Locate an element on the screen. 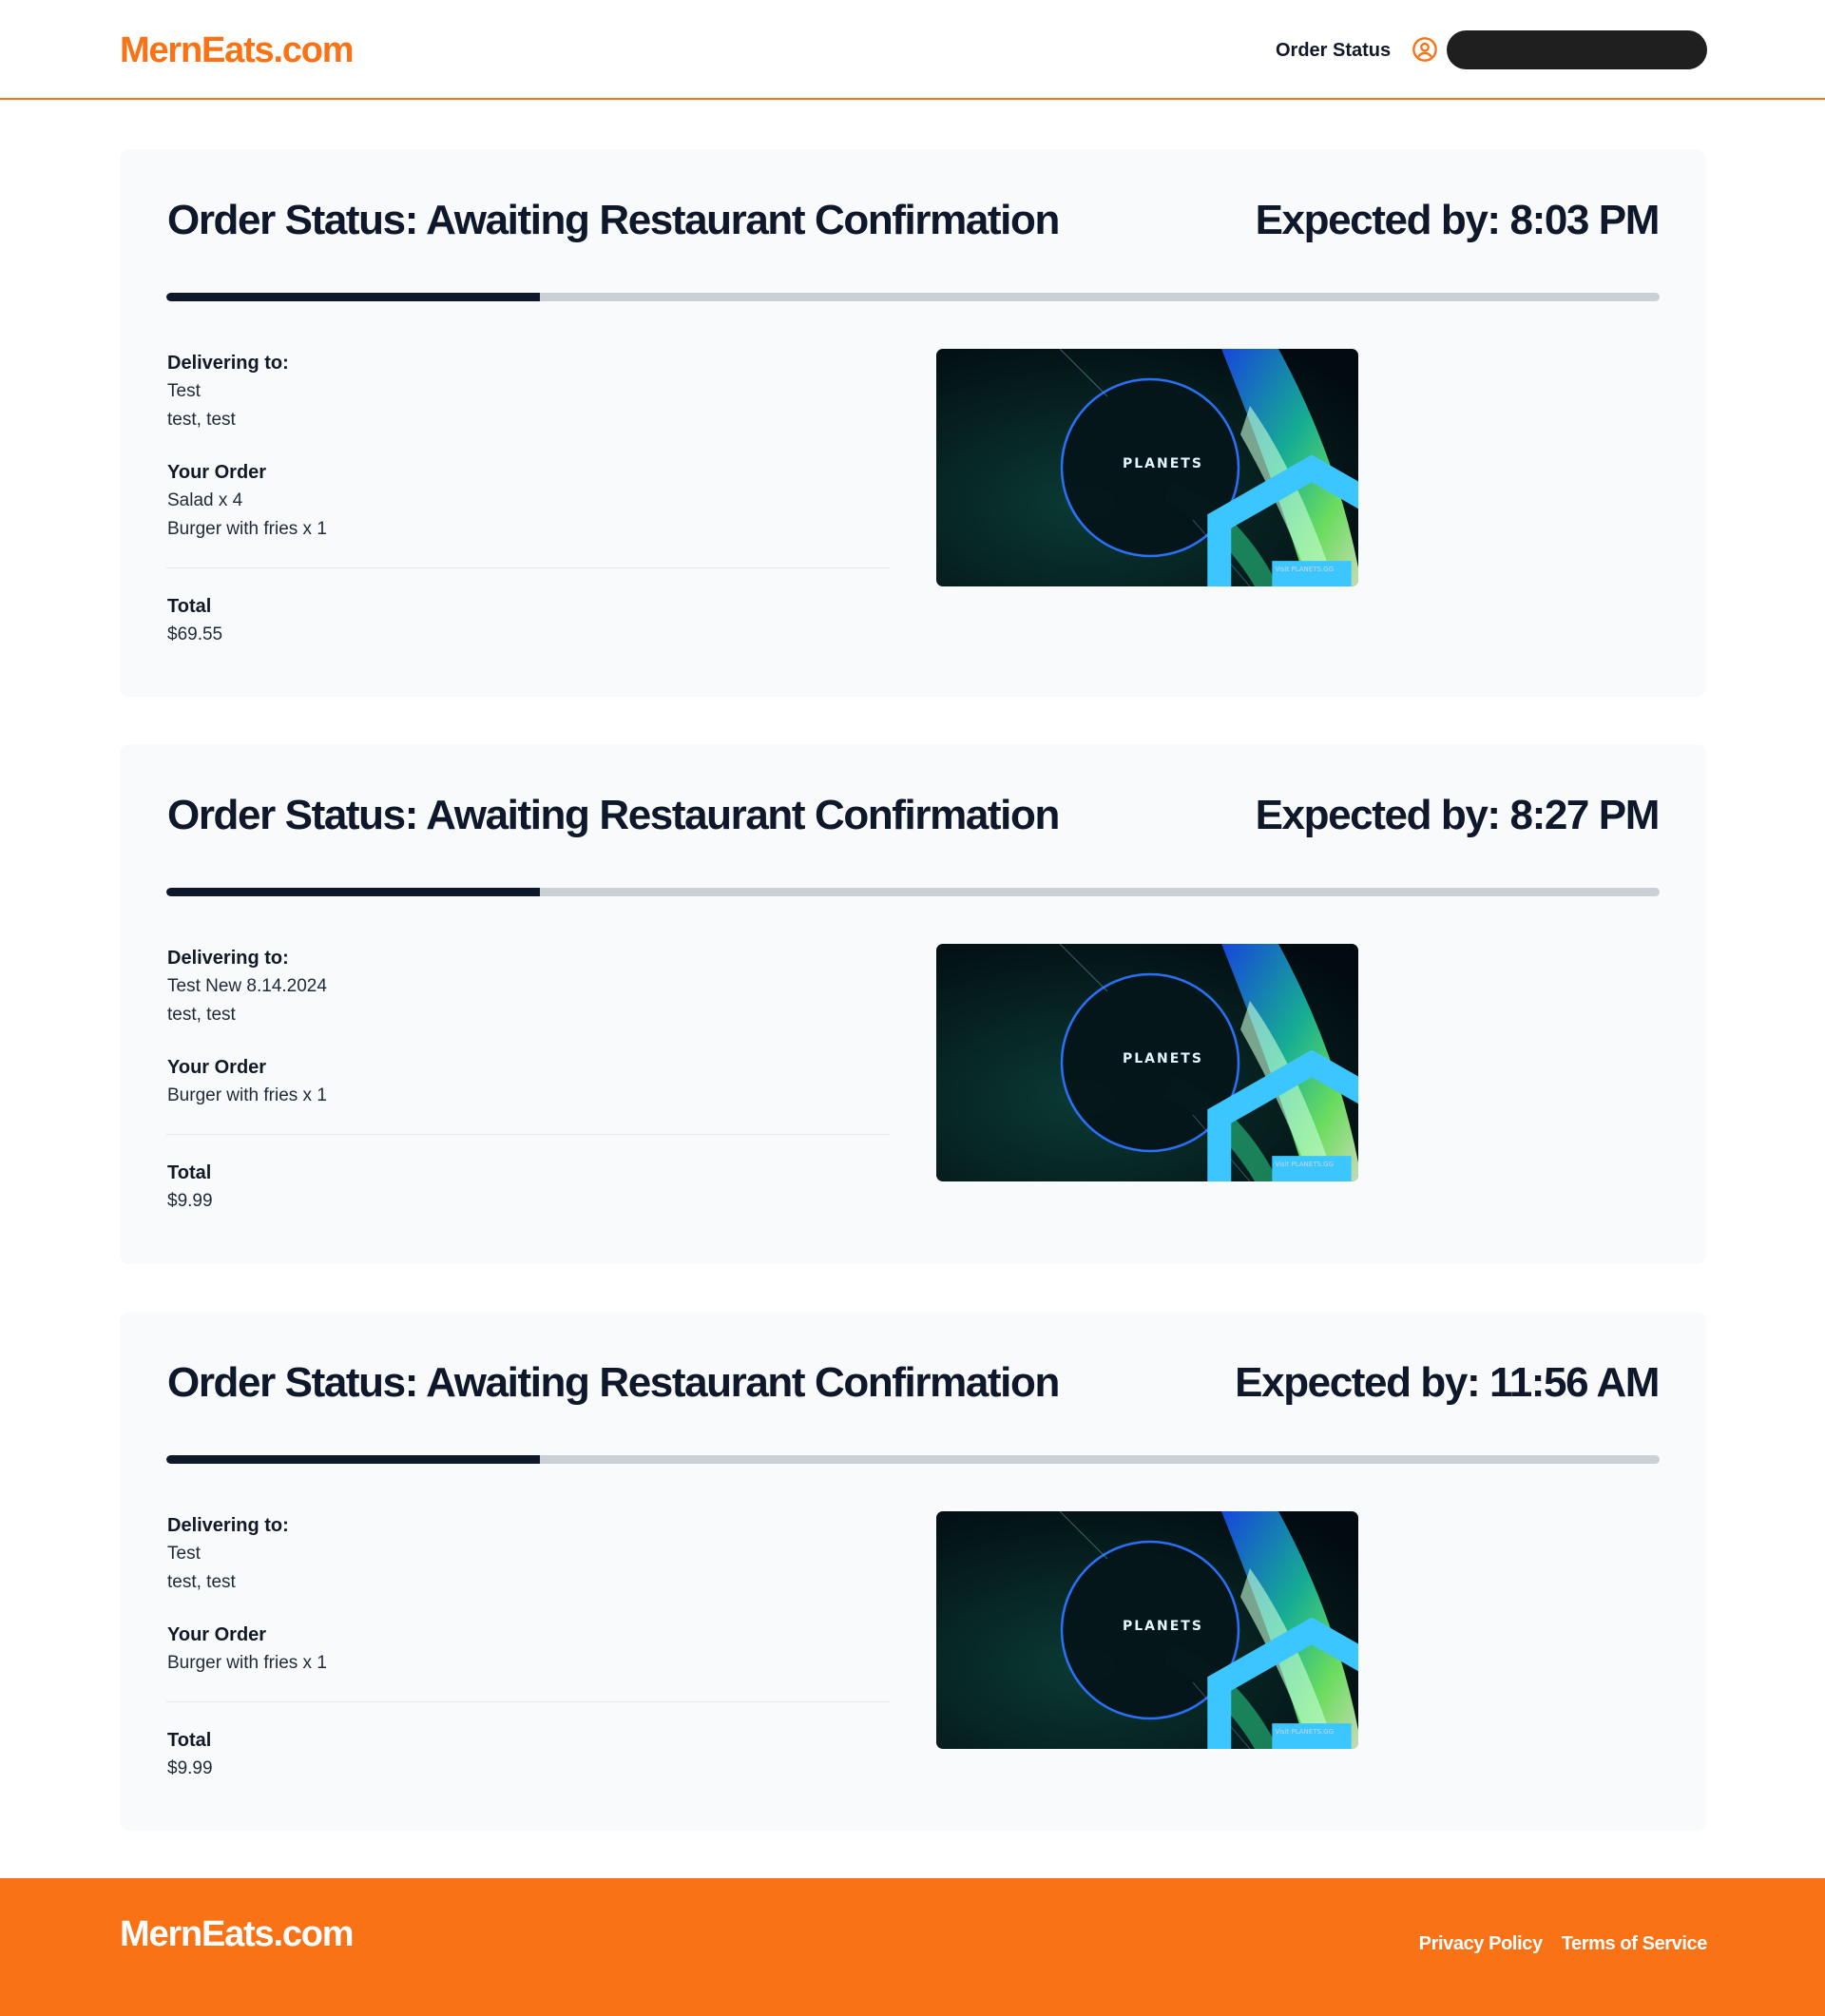 This screenshot has width=1825, height=2016. footer-links: Privacy Policy Terms of Service is located at coordinates (1563, 1944).